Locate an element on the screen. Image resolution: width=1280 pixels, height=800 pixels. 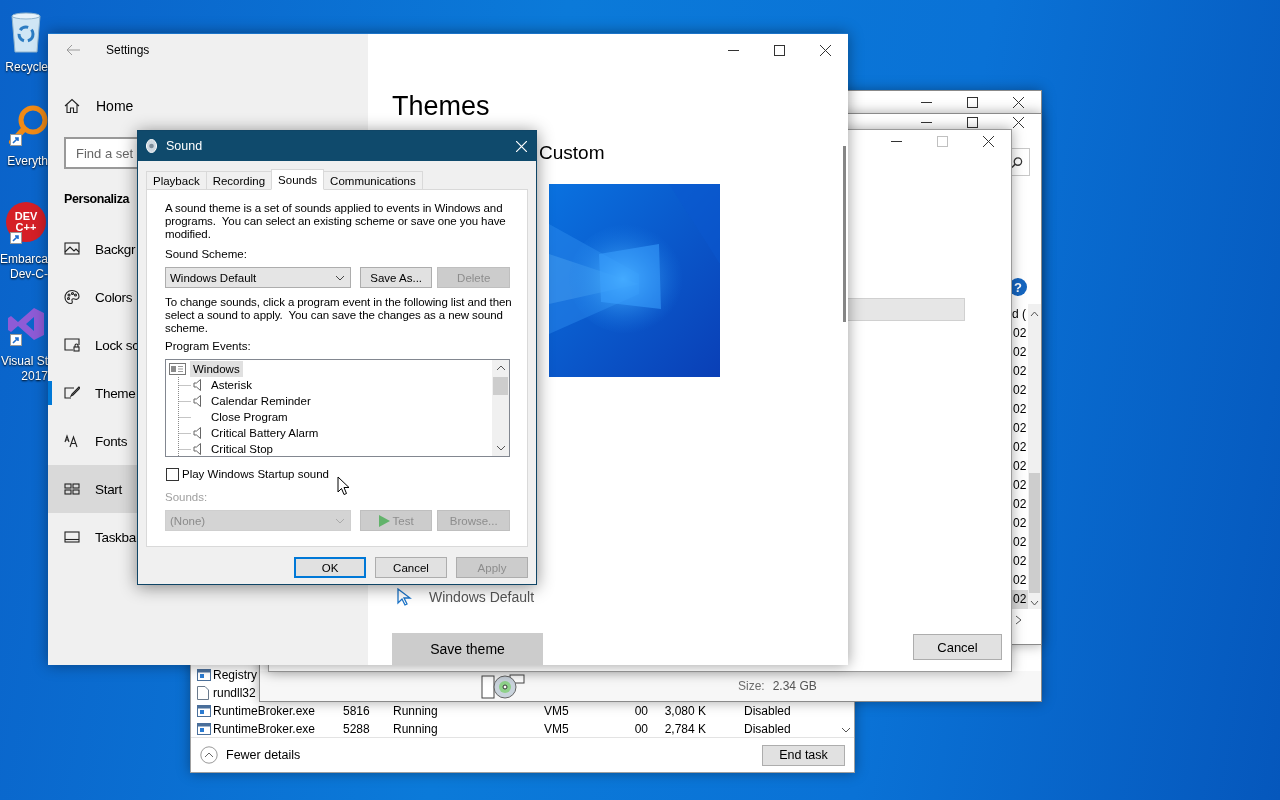
column-header: d ( is located at coordinates (1019, 314).